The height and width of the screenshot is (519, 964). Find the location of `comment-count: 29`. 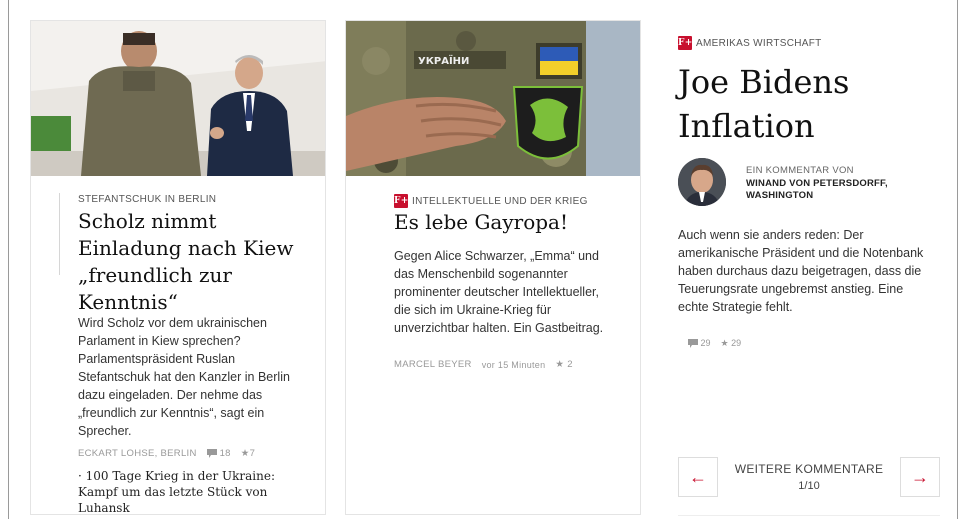

comment-count: 29 is located at coordinates (699, 343).